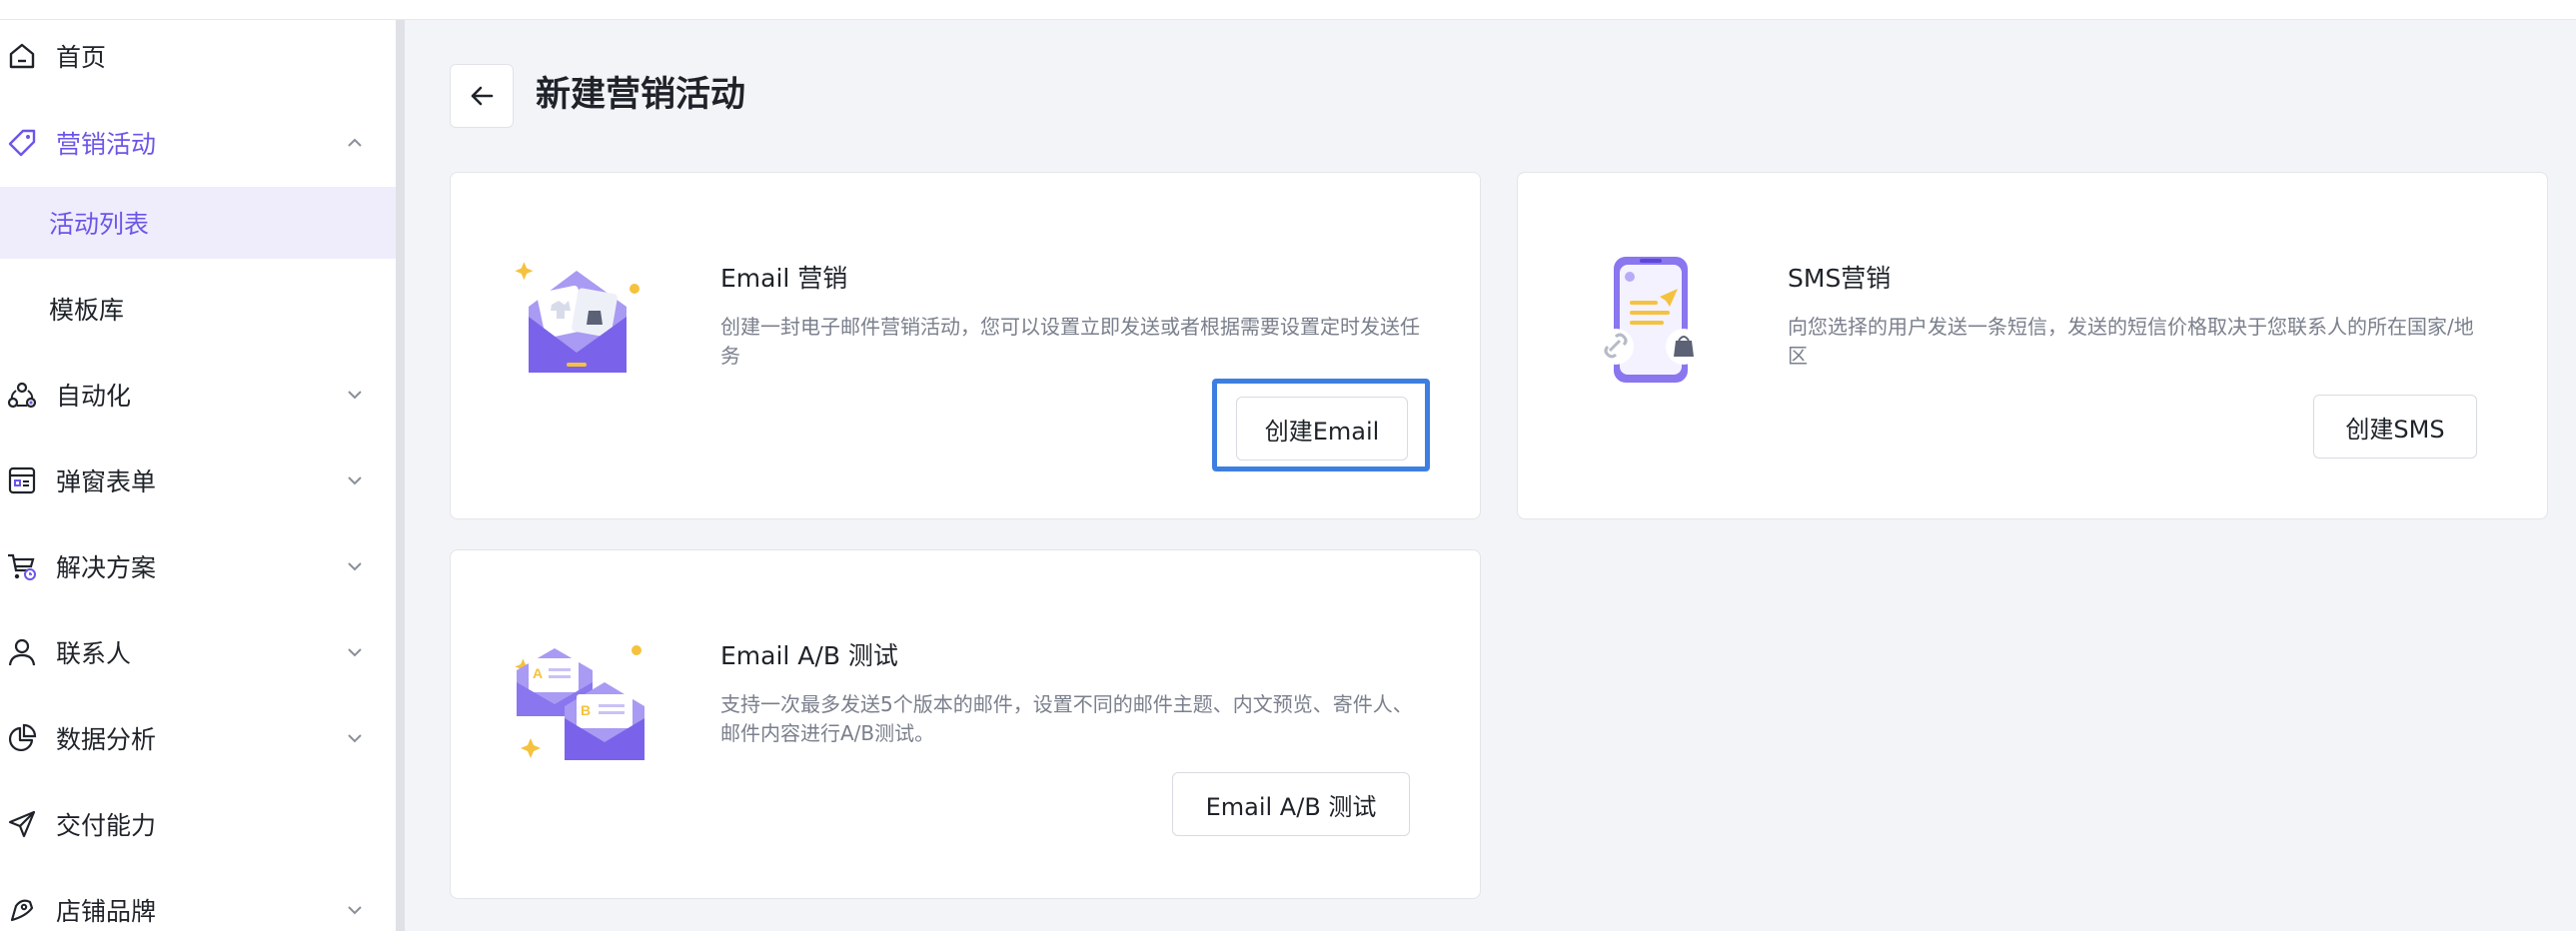  What do you see at coordinates (94, 654) in the screenshot?
I see `sidebar-item-label: 联系人` at bounding box center [94, 654].